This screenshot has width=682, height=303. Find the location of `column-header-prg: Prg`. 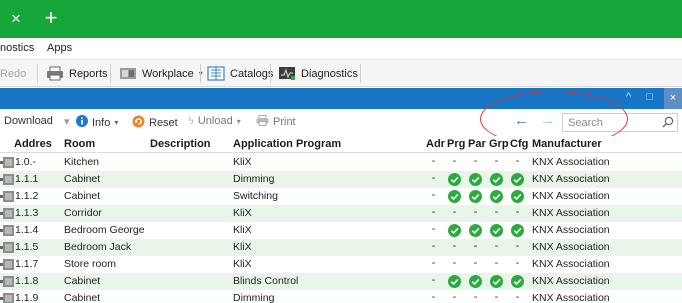

column-header-prg: Prg is located at coordinates (456, 144).